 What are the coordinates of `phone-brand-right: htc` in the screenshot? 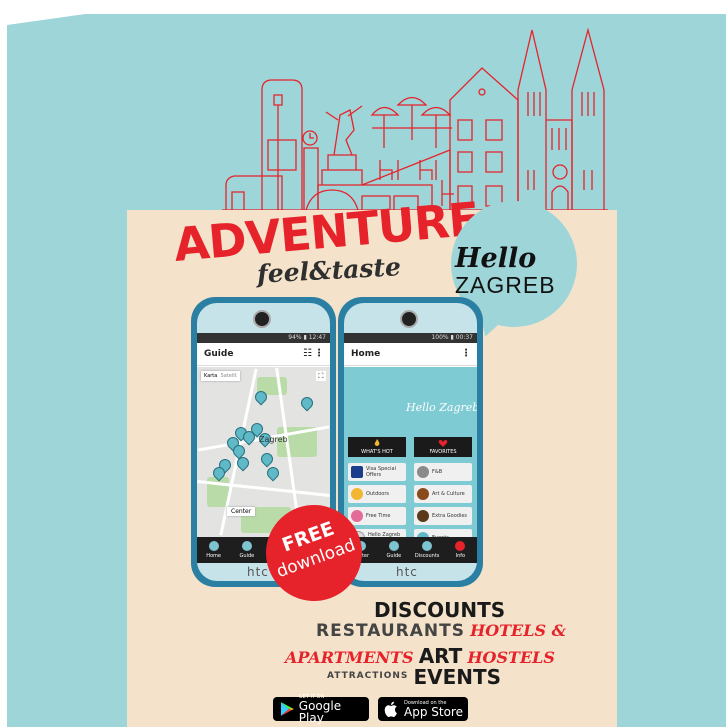 It's located at (407, 572).